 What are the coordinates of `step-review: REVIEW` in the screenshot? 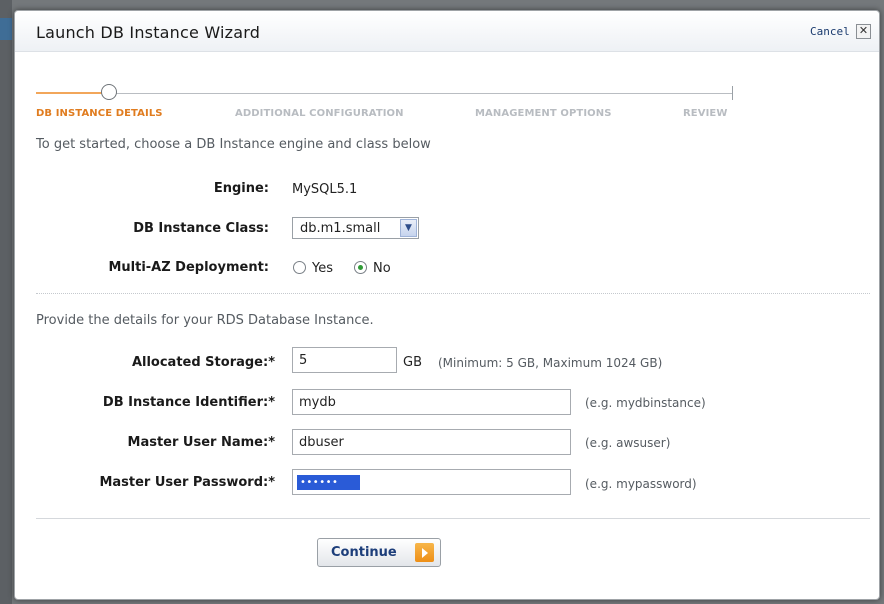 It's located at (705, 113).